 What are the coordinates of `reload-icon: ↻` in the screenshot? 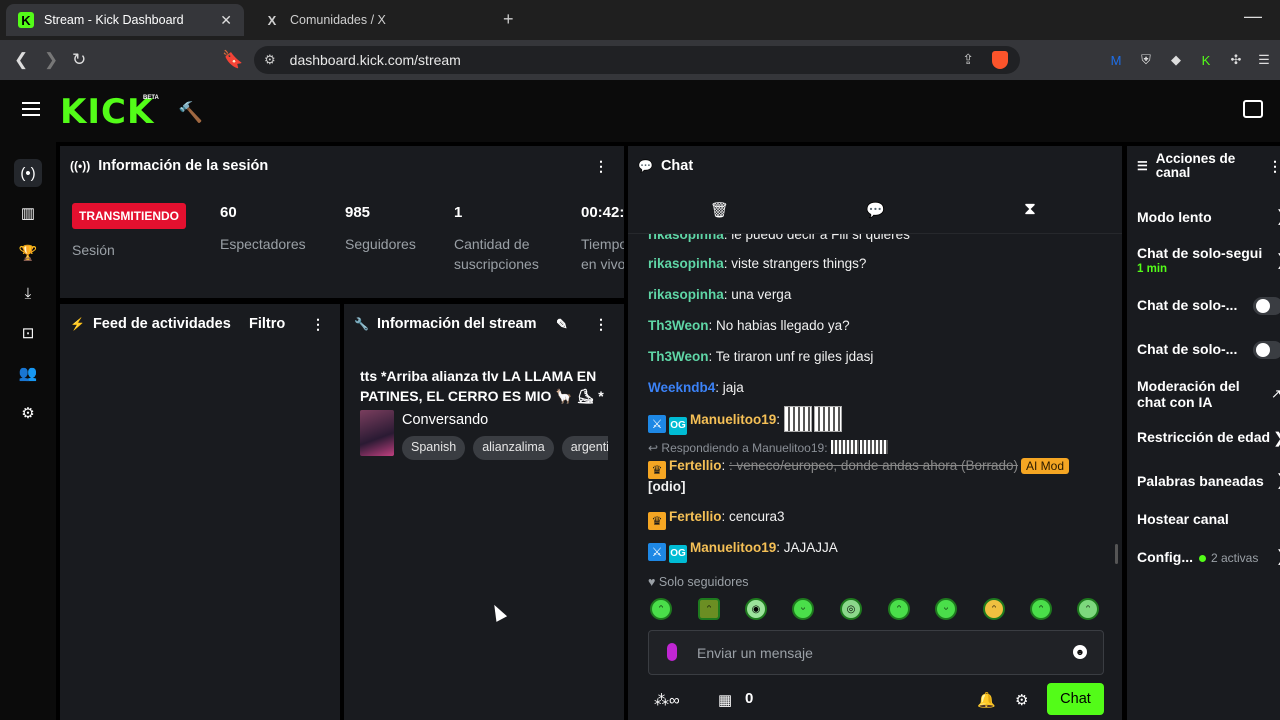 It's located at (79, 60).